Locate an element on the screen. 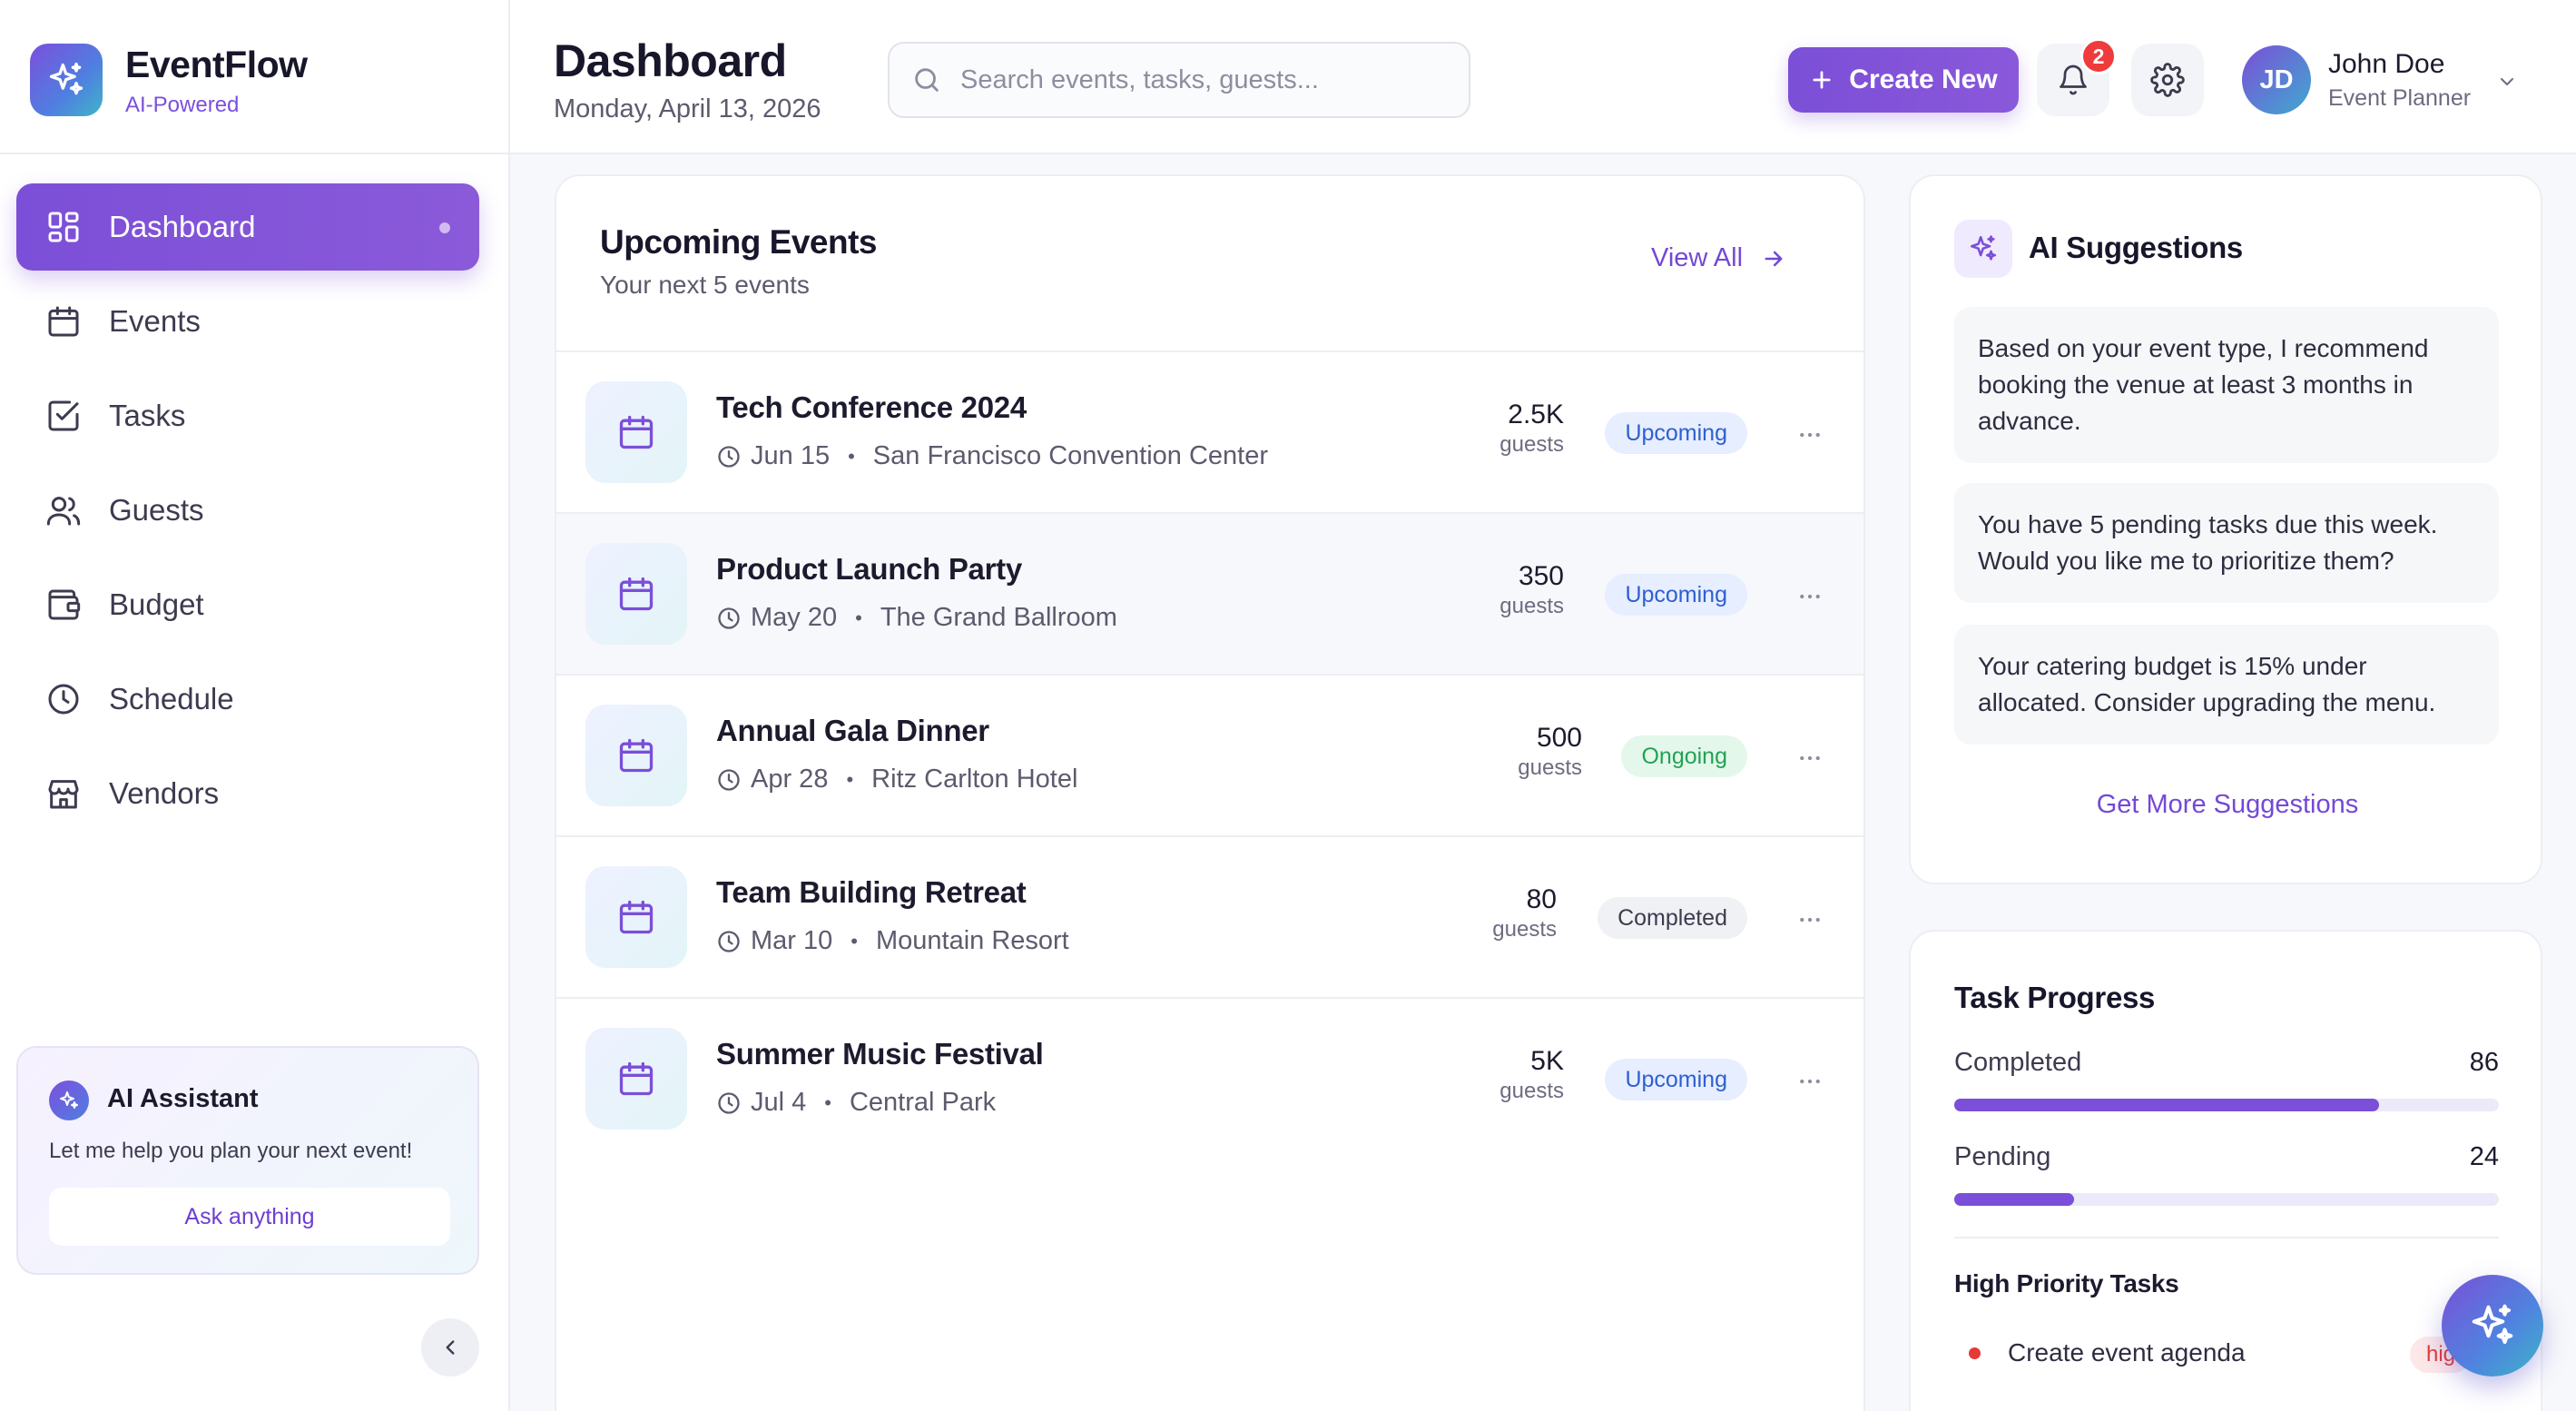  sparkles-logo-icon is located at coordinates (66, 80).